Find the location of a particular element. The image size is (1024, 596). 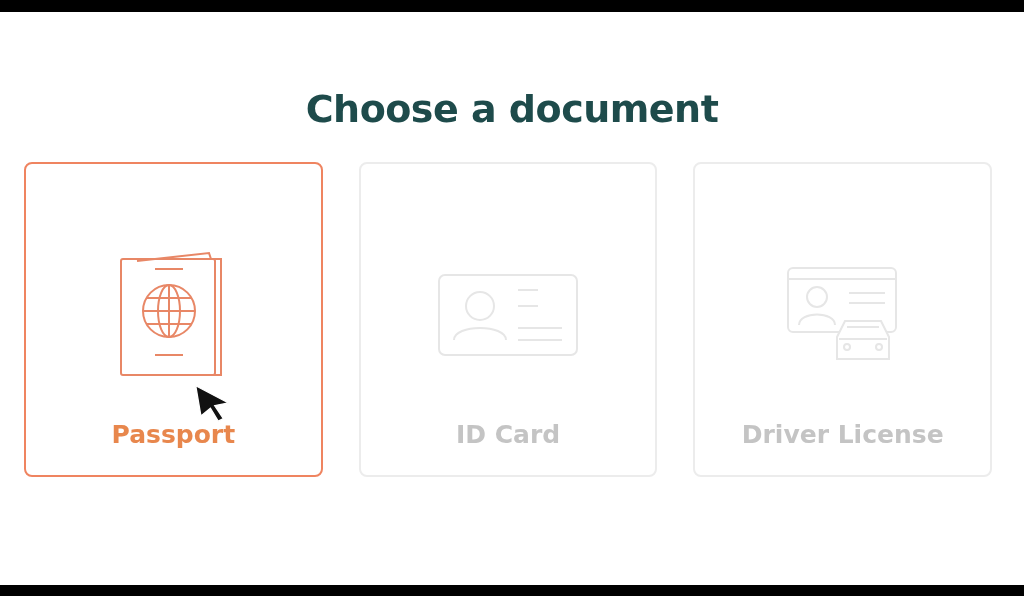

license-car-icon is located at coordinates (842, 315).